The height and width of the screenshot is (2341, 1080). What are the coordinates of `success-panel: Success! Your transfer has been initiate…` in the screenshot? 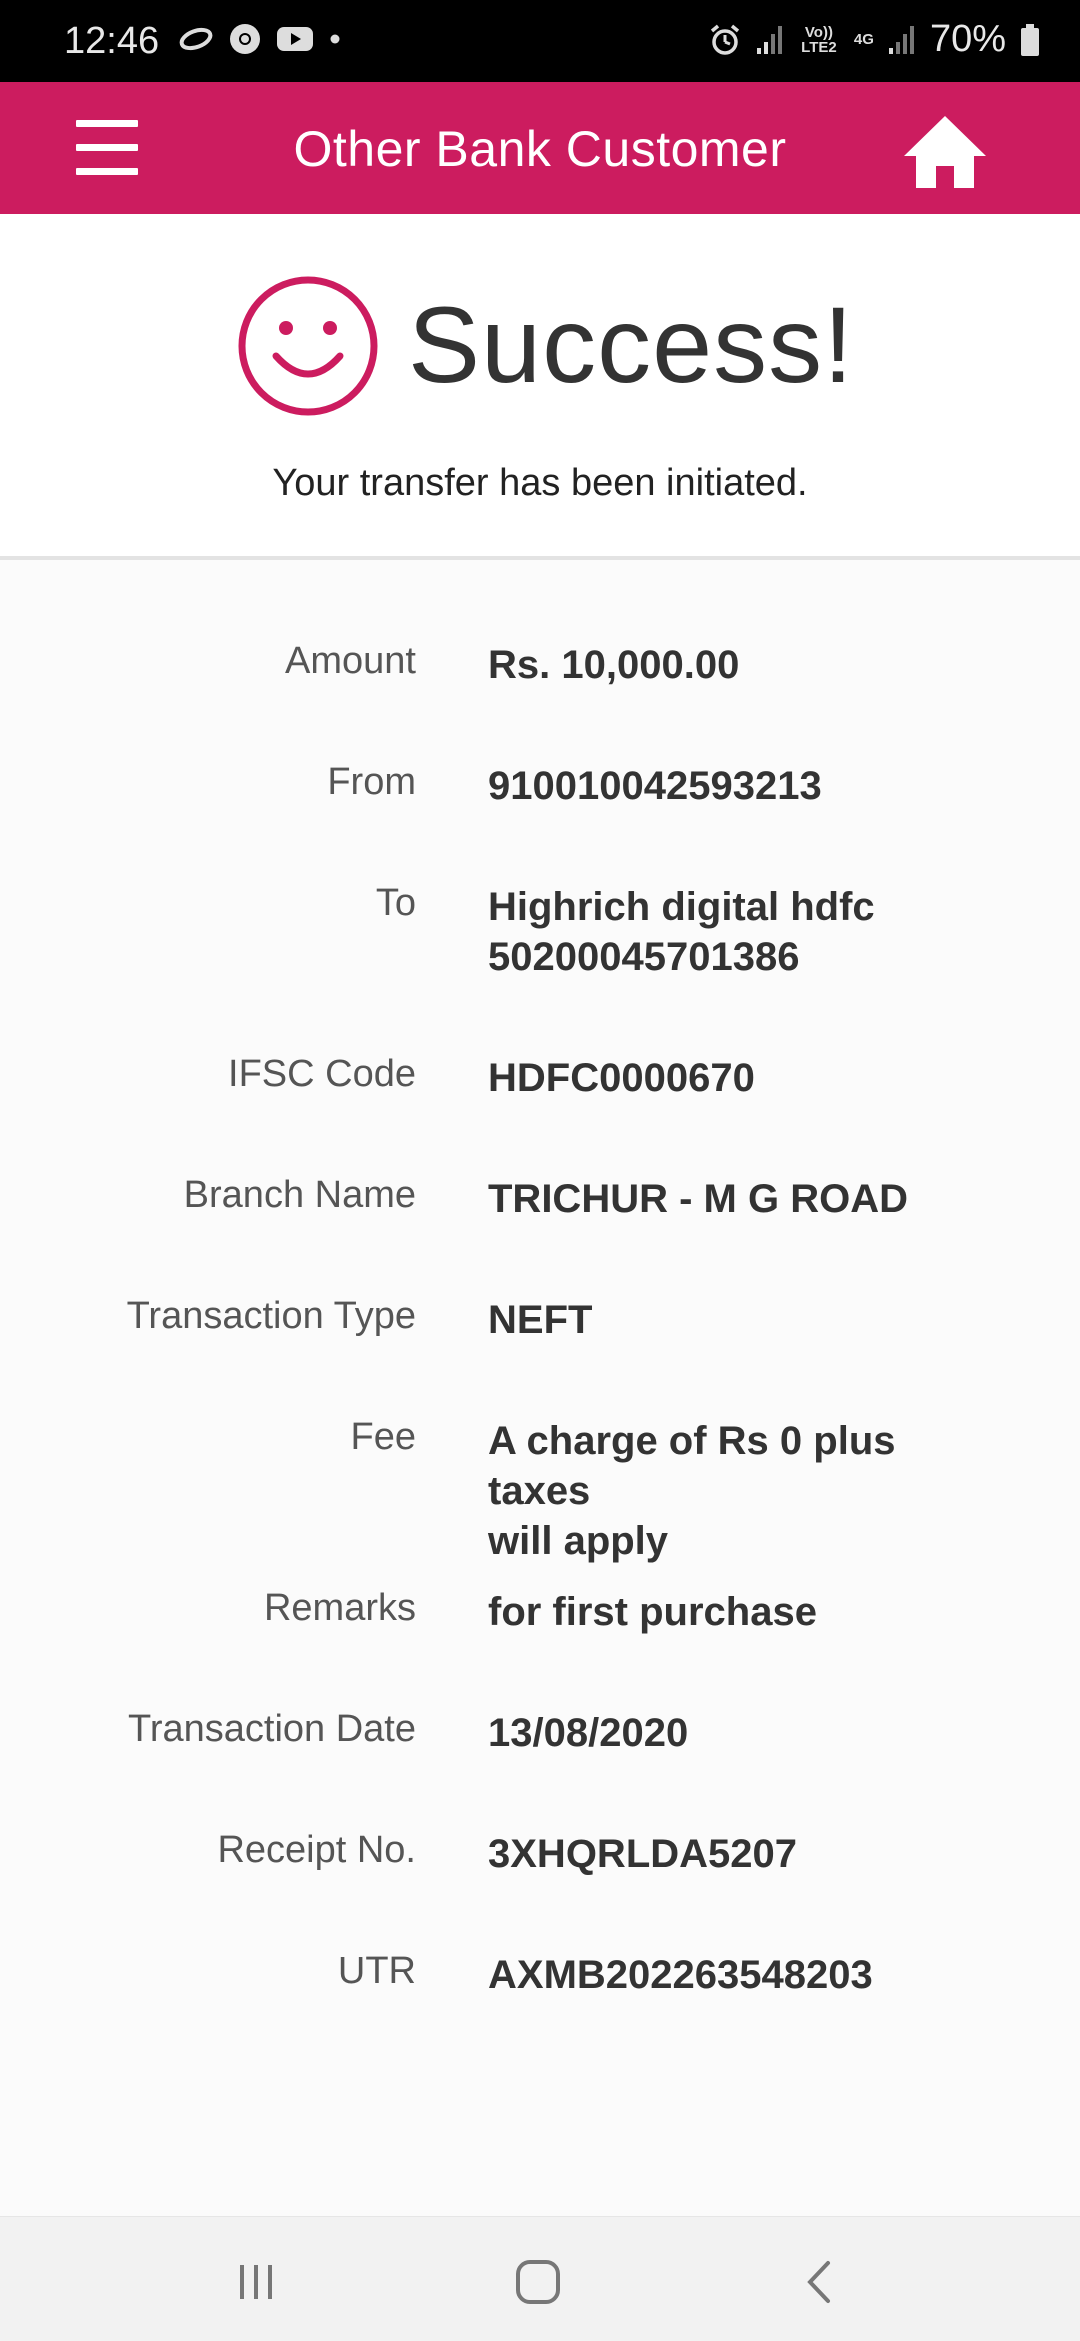 It's located at (540, 385).